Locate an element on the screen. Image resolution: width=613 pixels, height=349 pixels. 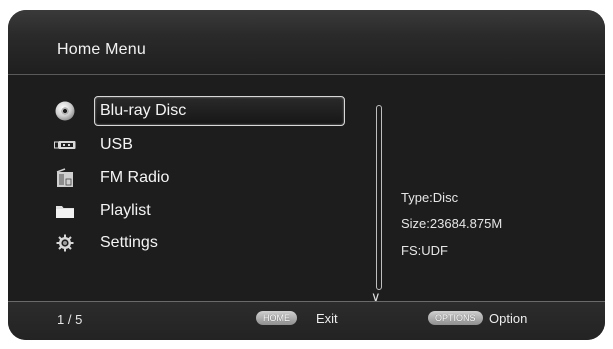
folder-icon is located at coordinates (65, 211).